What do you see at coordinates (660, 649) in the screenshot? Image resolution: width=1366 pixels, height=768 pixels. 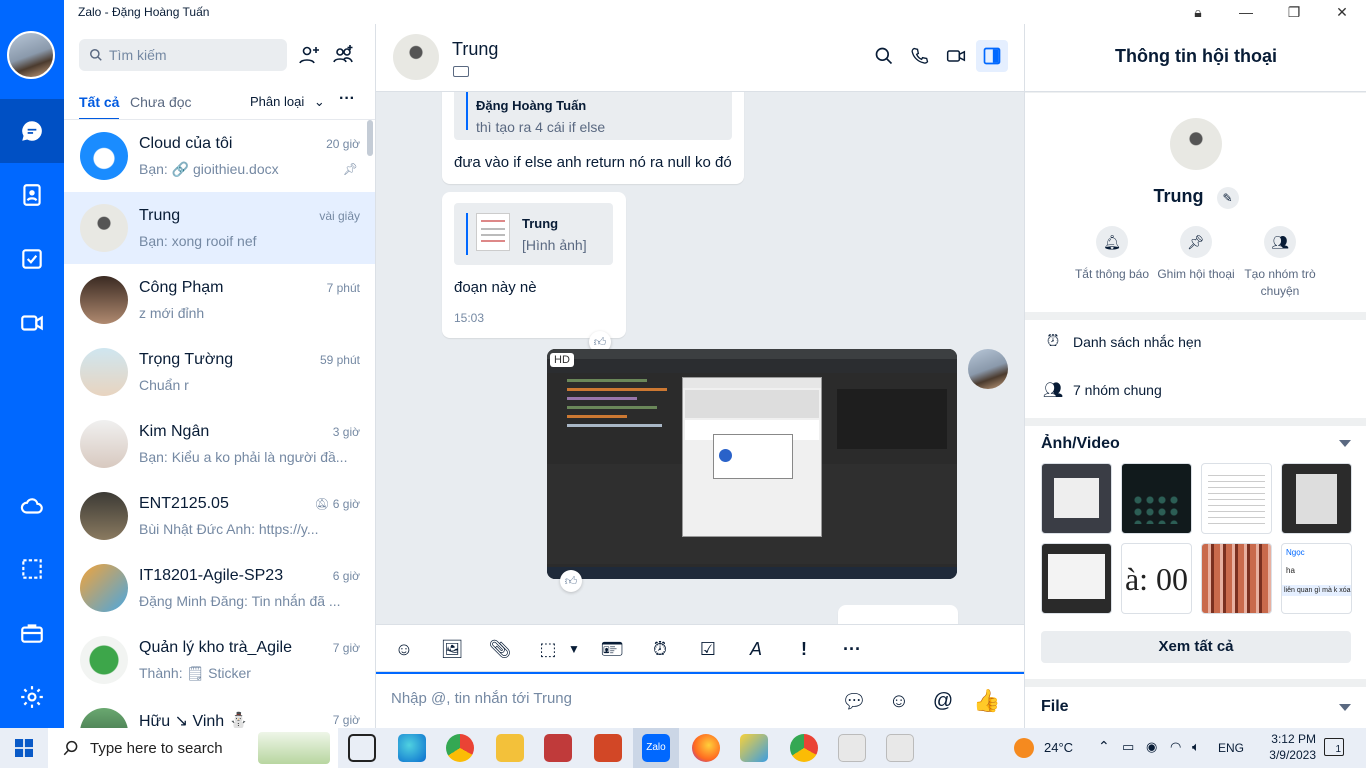 I see `reminder-icon: ⏰︎` at bounding box center [660, 649].